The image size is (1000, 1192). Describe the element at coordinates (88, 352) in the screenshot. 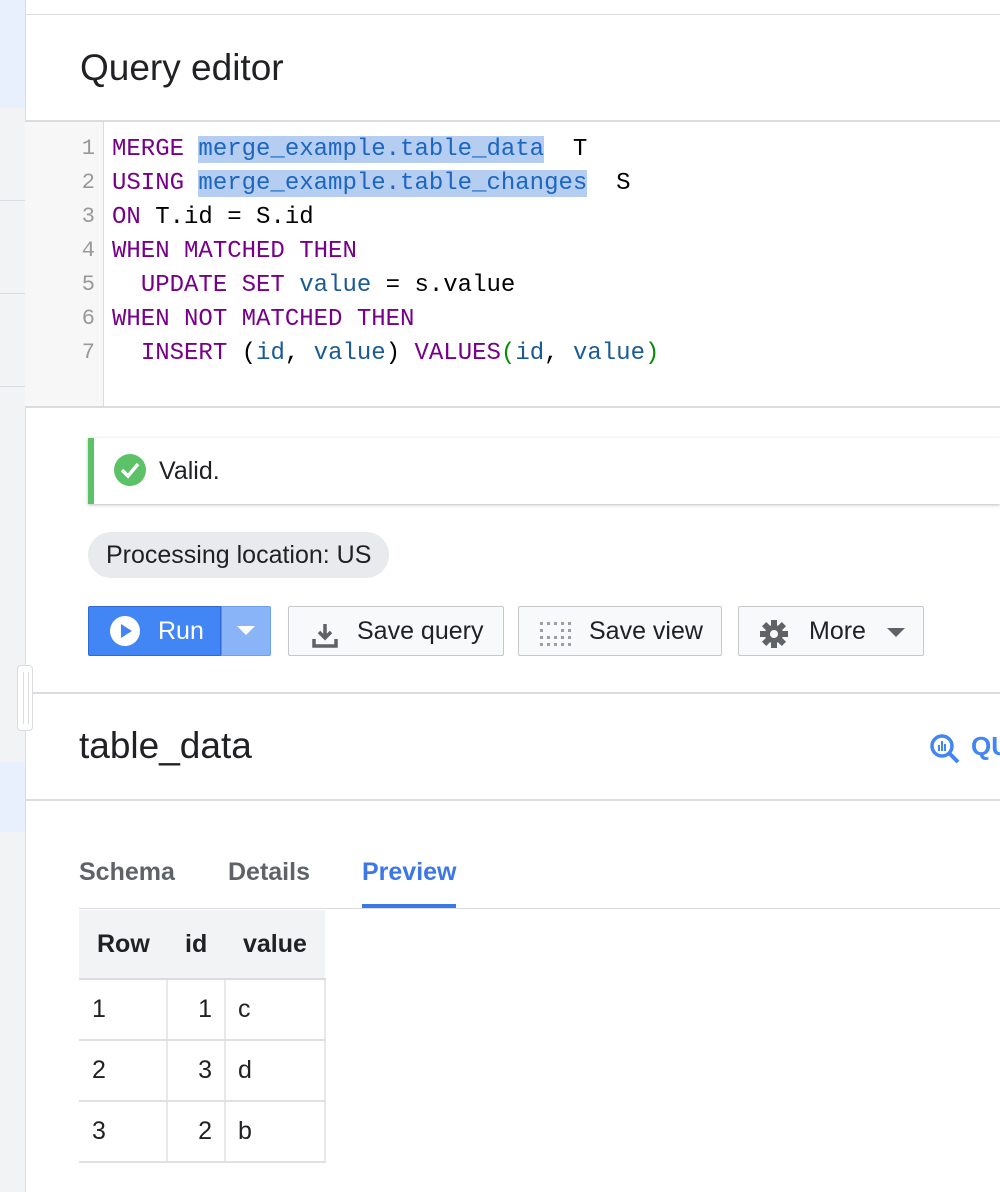

I see `line-number: 7` at that location.